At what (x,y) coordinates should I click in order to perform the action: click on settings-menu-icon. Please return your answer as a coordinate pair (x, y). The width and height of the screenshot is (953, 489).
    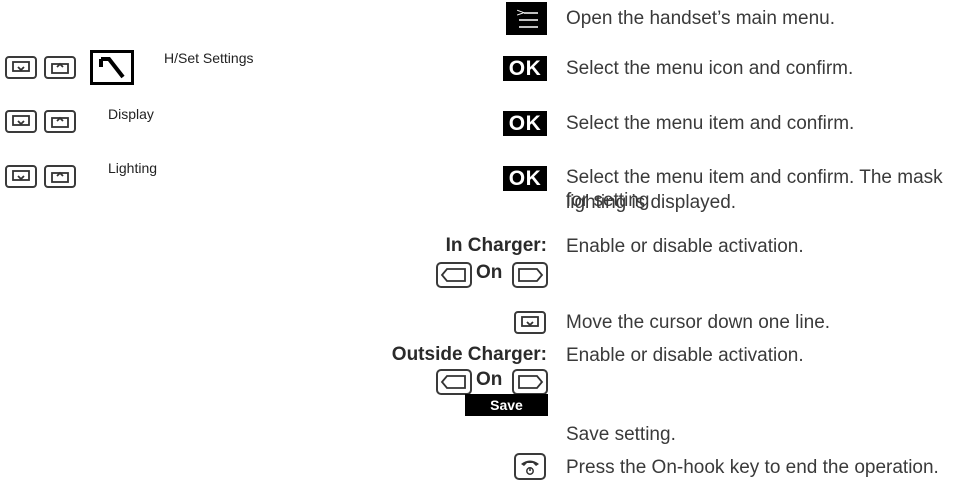
    Looking at the image, I should click on (112, 67).